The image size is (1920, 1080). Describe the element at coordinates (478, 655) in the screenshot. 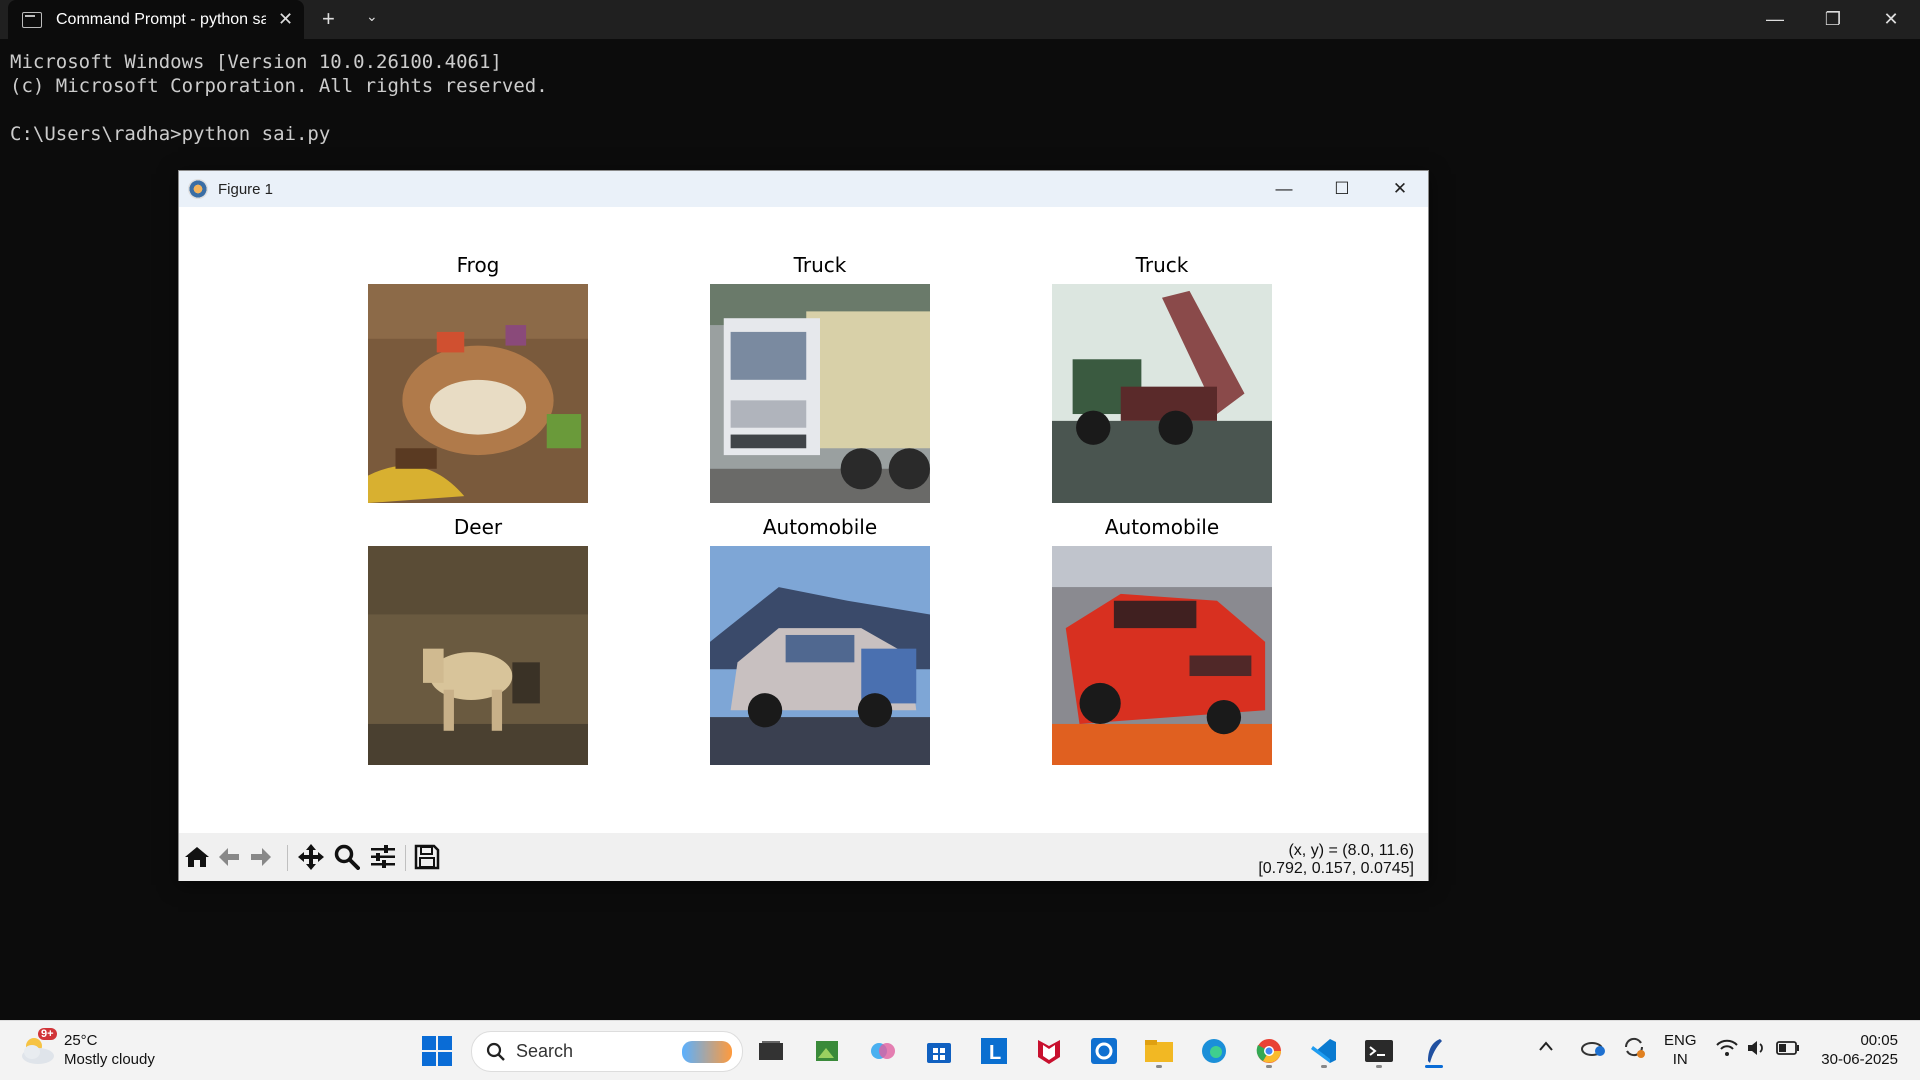

I see `deer-image` at that location.